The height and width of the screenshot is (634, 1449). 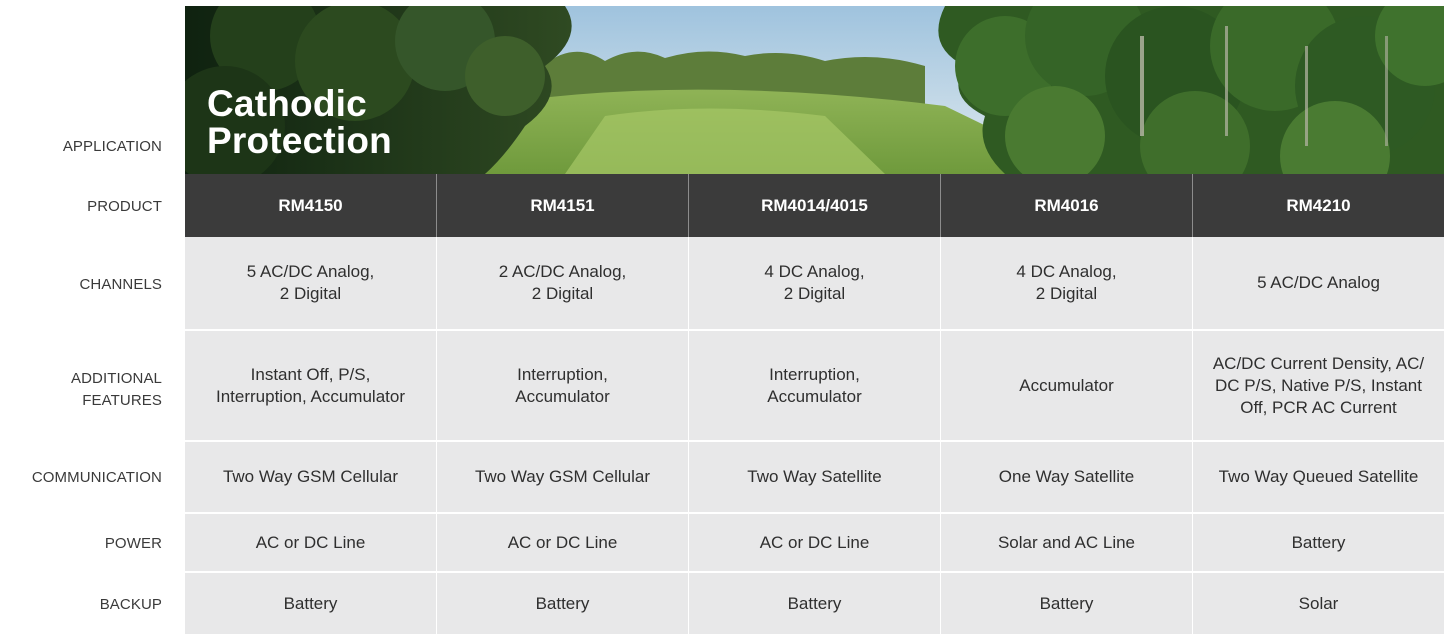 I want to click on backup-row: Battery Battery Battery Battery Solar, so click(x=814, y=603).